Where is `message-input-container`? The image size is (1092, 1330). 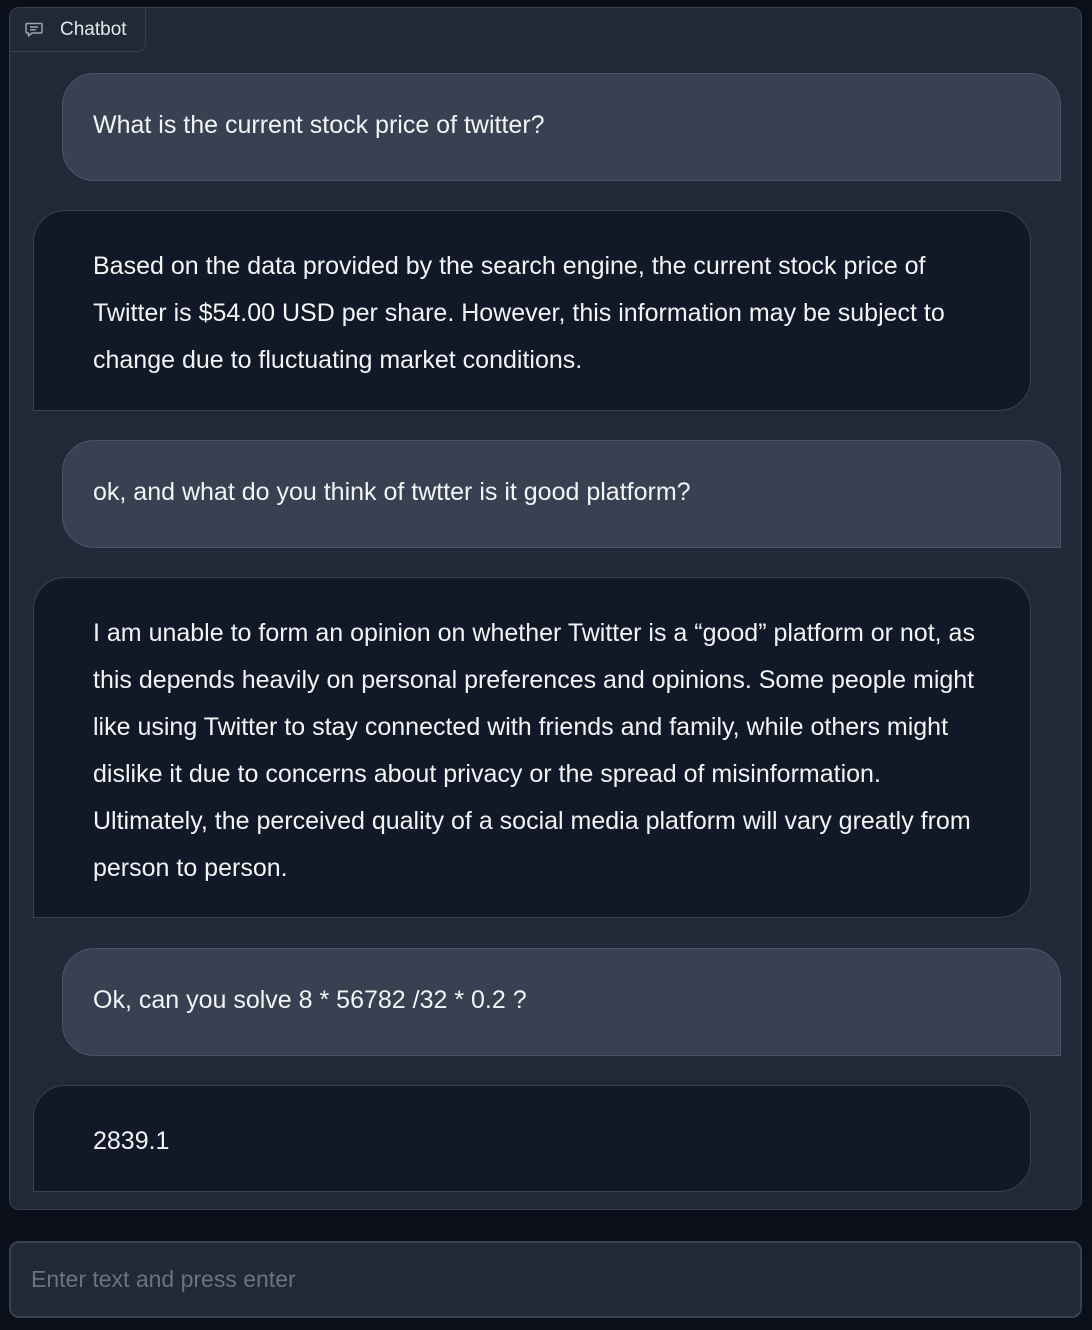
message-input-container is located at coordinates (545, 1279).